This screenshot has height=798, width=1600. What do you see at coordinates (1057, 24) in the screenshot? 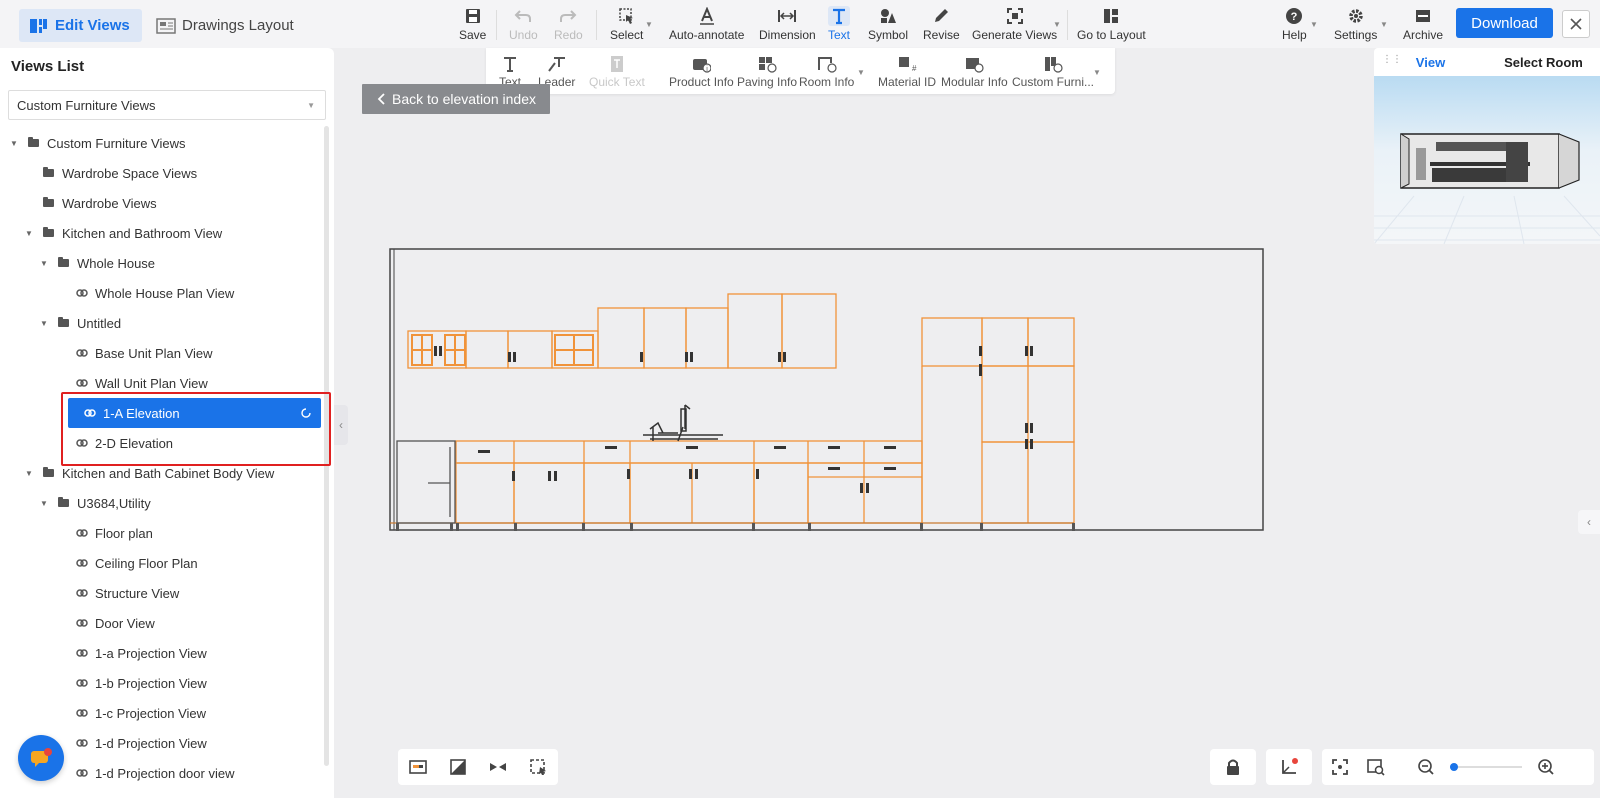
I see `generate-views-dropdown-icon: ▼` at bounding box center [1057, 24].